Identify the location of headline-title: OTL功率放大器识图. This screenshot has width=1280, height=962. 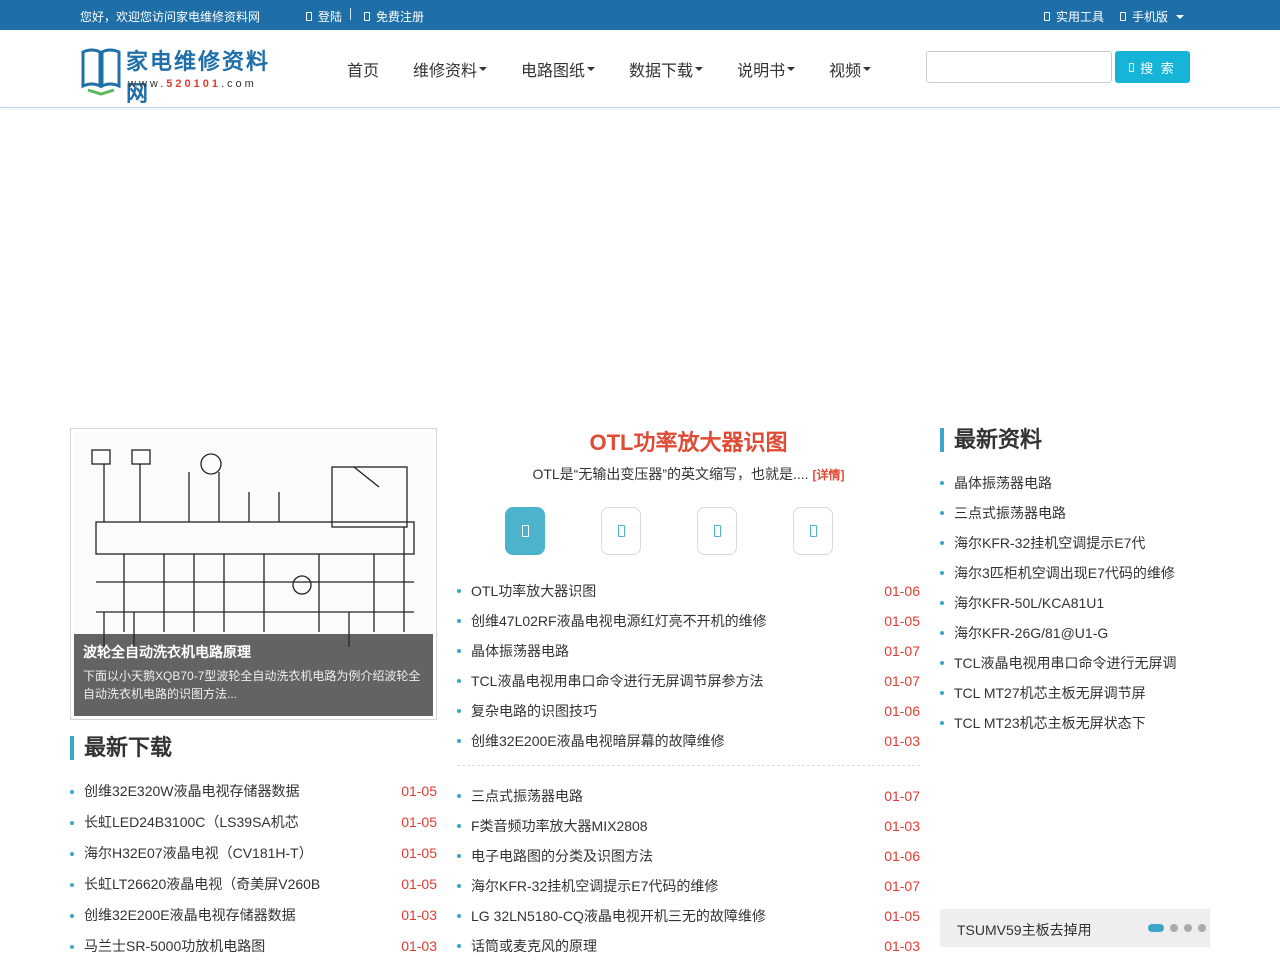
(688, 441).